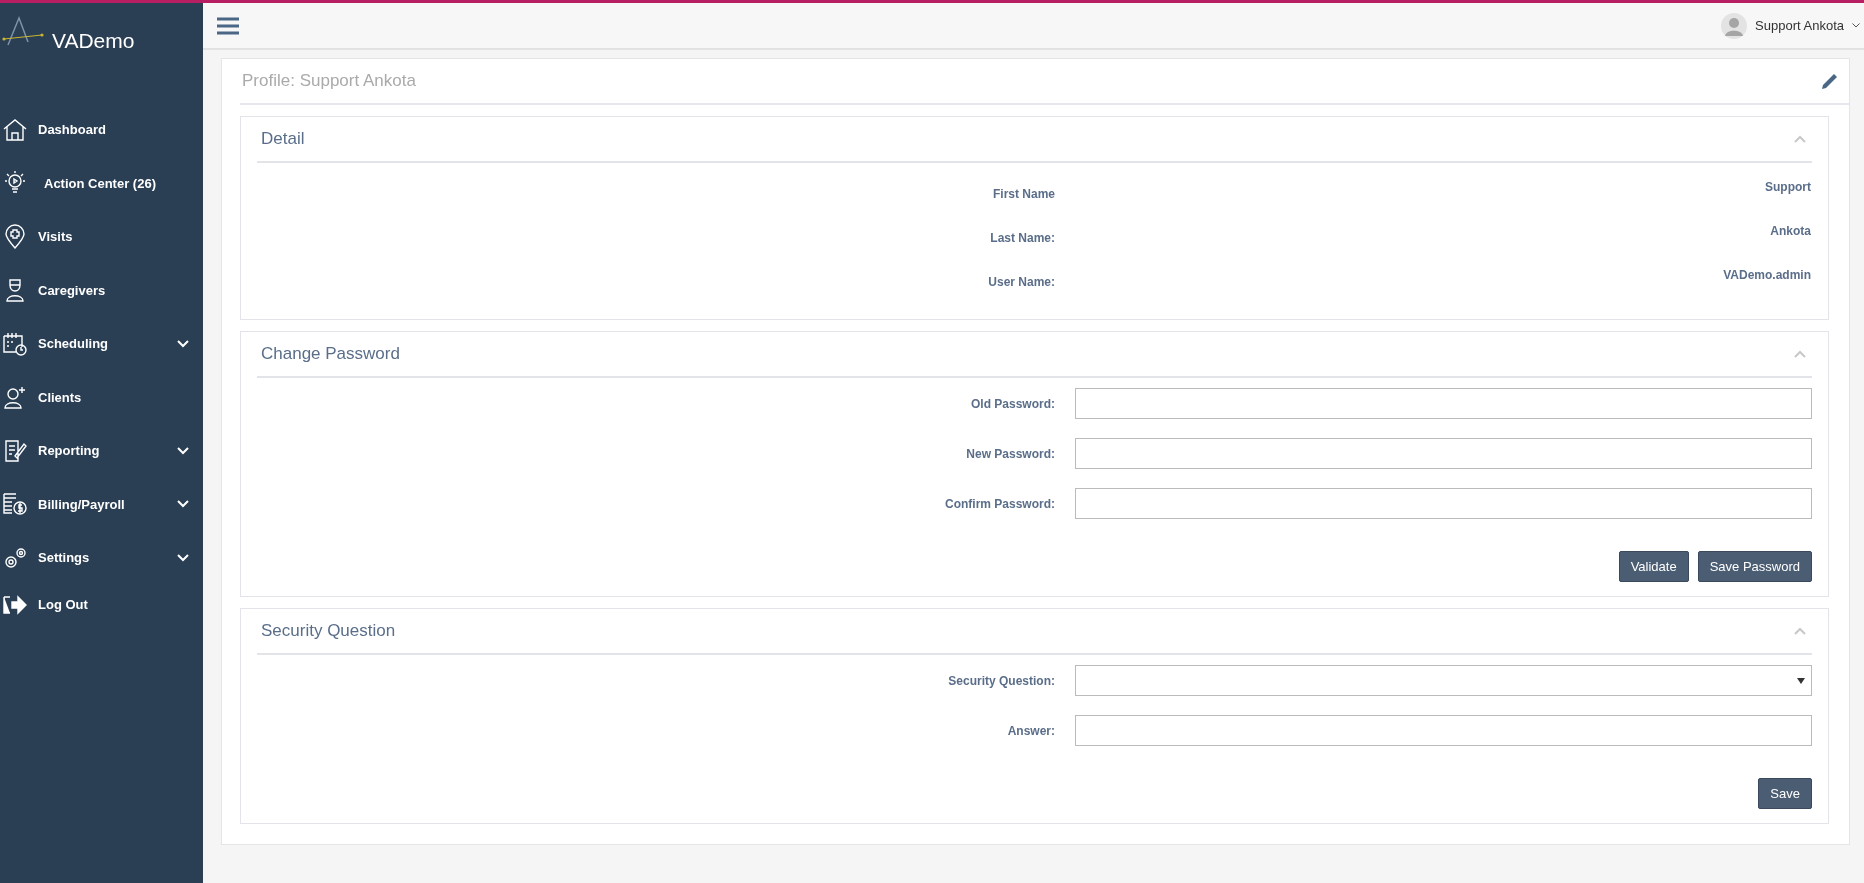 The width and height of the screenshot is (1864, 883). Describe the element at coordinates (101, 290) in the screenshot. I see `sidebar-item: Caregivers` at that location.